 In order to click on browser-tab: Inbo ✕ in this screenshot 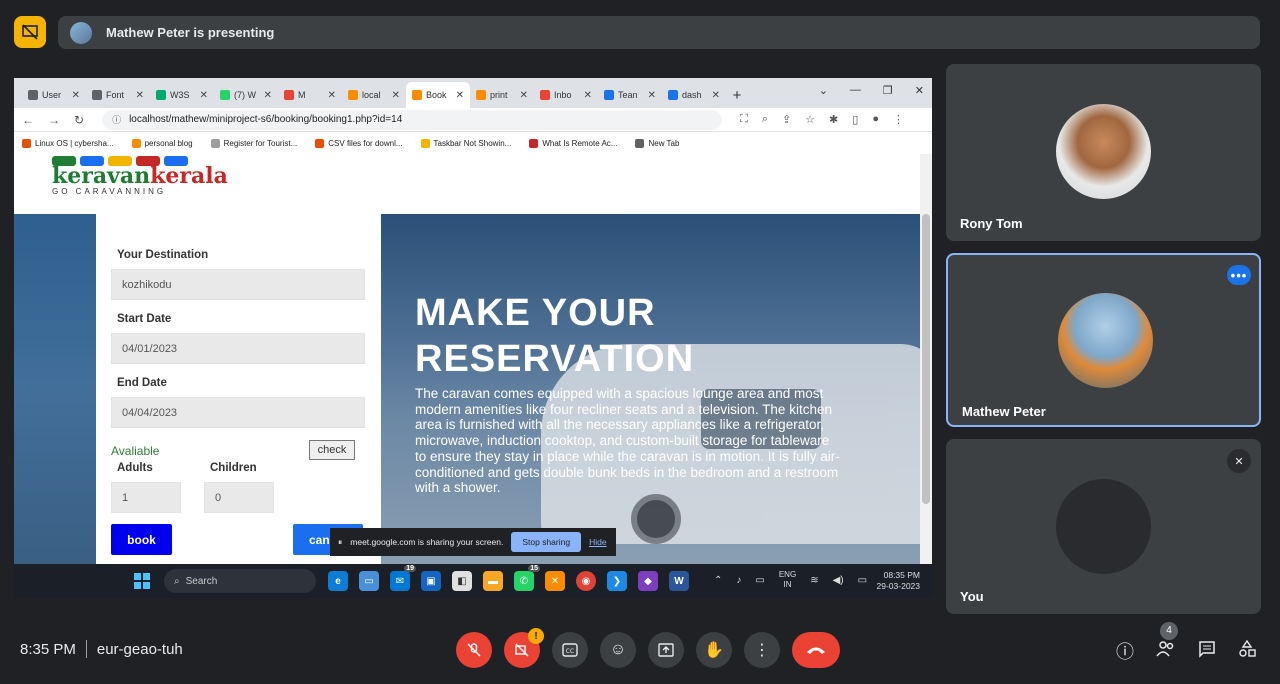, I will do `click(566, 95)`.